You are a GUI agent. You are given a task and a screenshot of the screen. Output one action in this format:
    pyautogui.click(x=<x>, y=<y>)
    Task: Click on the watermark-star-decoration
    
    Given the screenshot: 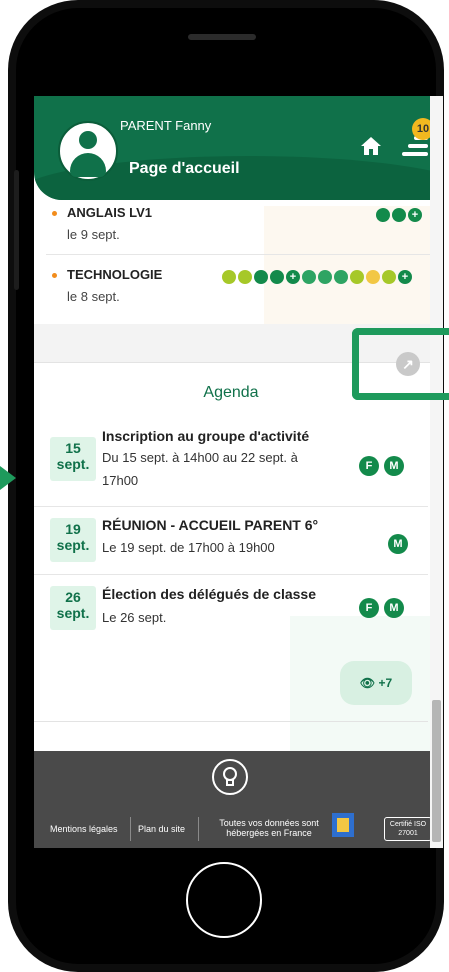 What is the action you would take?
    pyautogui.click(x=353, y=266)
    